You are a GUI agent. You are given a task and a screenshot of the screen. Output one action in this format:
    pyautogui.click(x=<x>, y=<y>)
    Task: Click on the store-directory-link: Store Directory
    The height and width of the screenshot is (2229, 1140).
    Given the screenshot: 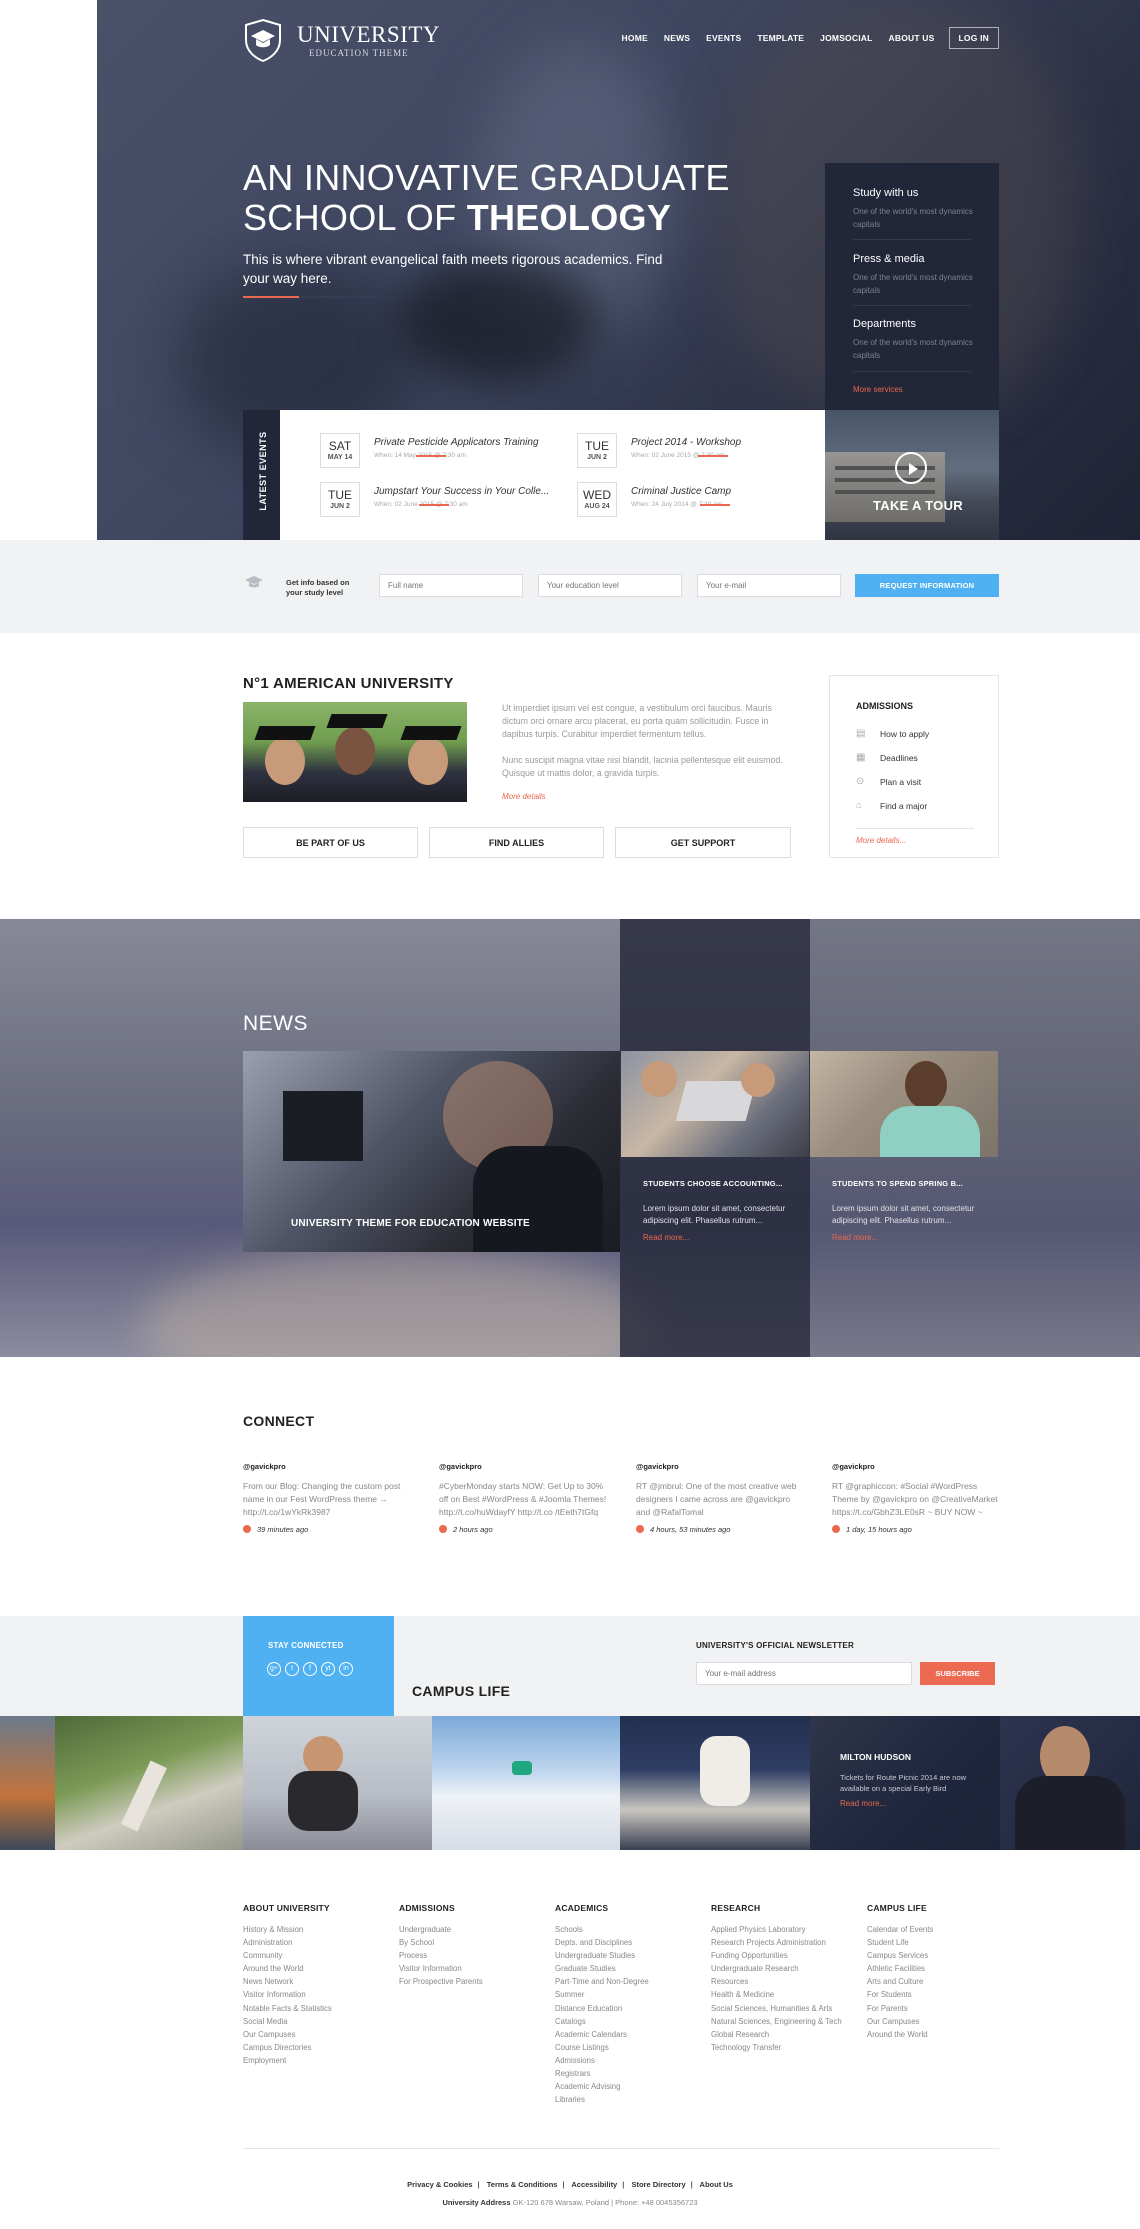 What is the action you would take?
    pyautogui.click(x=658, y=2184)
    